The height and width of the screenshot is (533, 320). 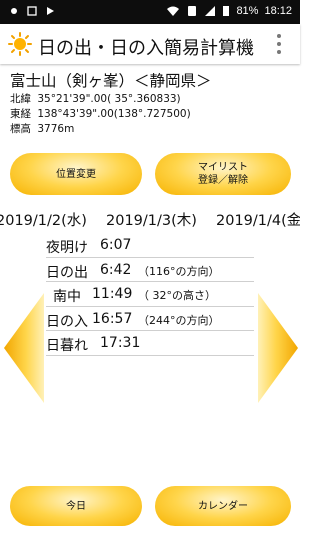 I want to click on dawn-row: 夜明け 6:07, so click(x=150, y=245).